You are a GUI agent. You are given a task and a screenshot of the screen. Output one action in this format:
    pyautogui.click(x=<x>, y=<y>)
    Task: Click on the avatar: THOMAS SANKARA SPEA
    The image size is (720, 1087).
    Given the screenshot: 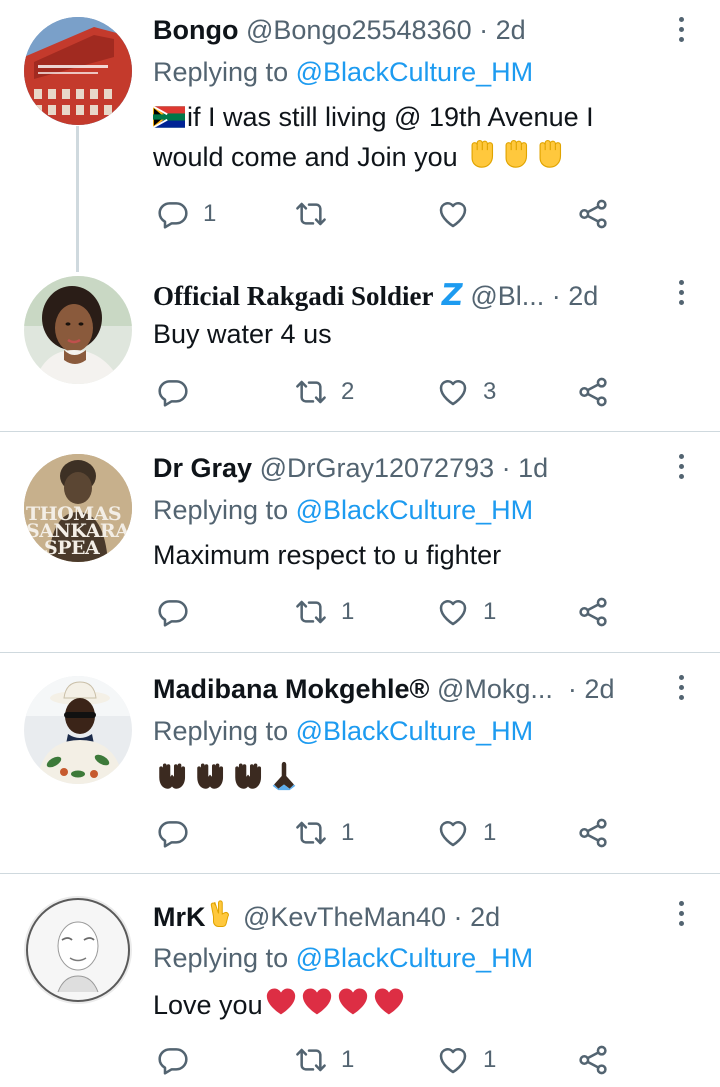 What is the action you would take?
    pyautogui.click(x=78, y=508)
    